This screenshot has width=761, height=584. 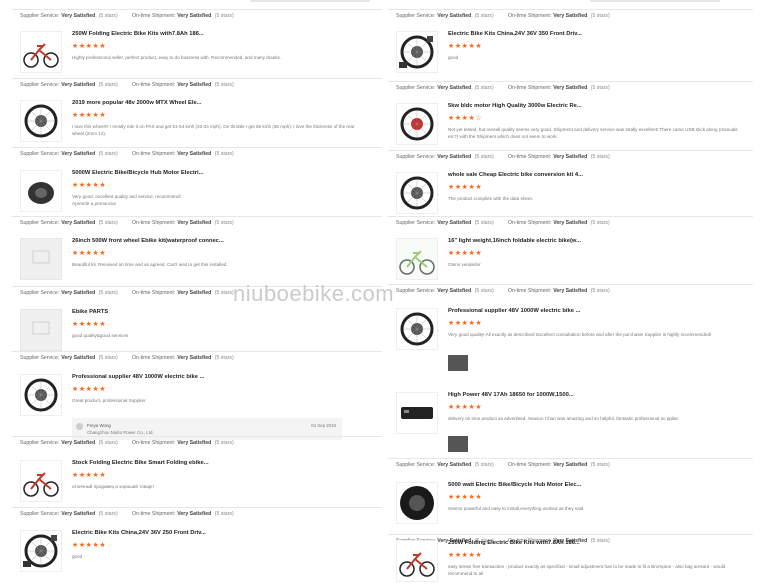 What do you see at coordinates (465, 117) in the screenshot?
I see `star-rating: ★★★★☆` at bounding box center [465, 117].